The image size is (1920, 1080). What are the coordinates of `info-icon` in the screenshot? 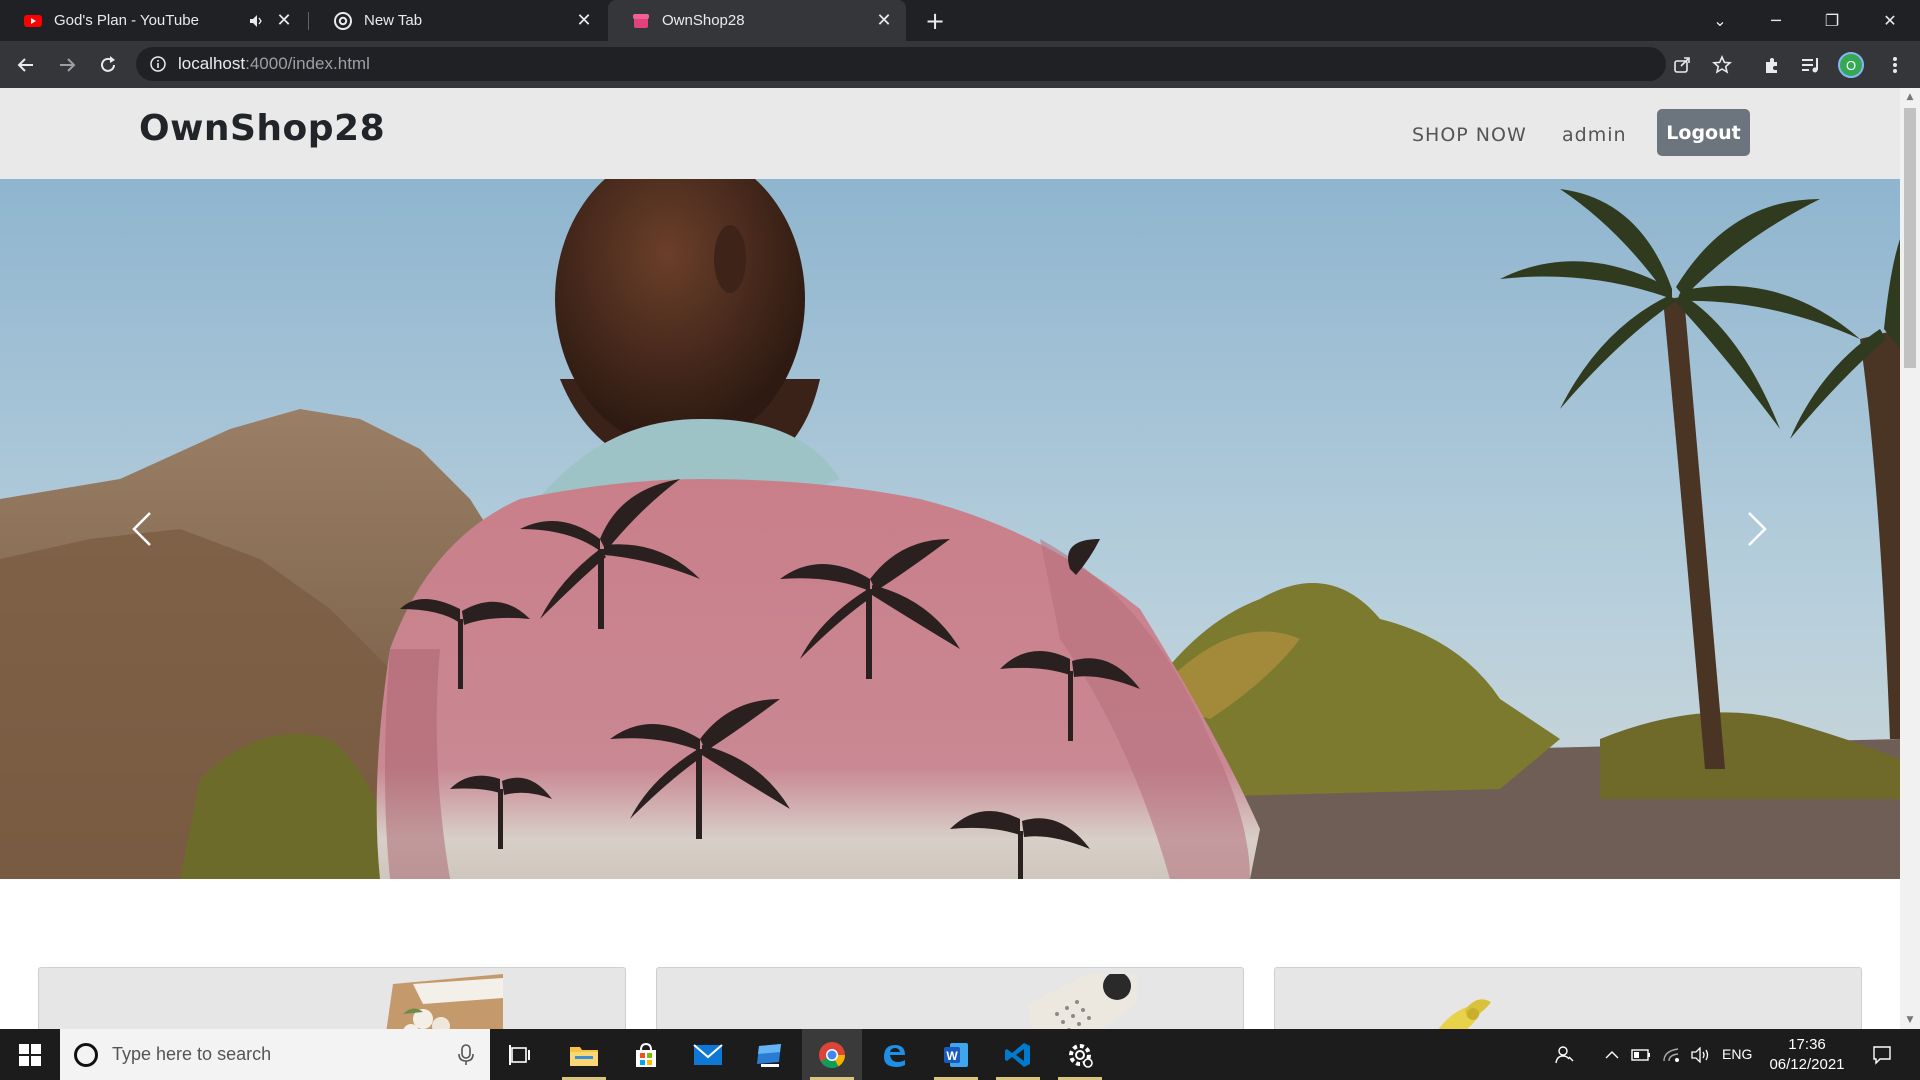 It's located at (158, 64).